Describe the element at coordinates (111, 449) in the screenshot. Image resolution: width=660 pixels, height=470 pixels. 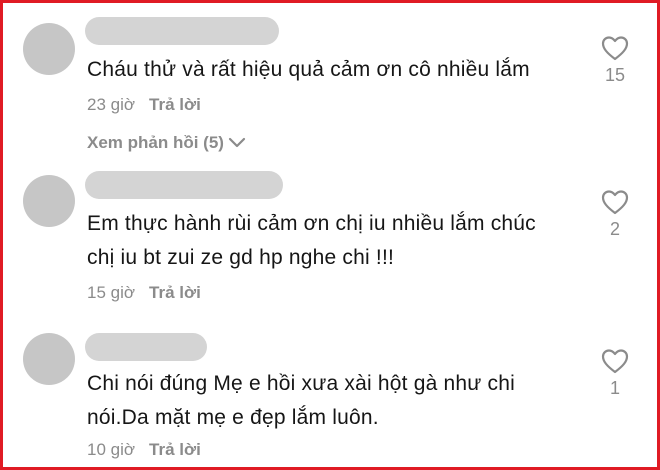
I see `comment-time: 10 giờ` at that location.